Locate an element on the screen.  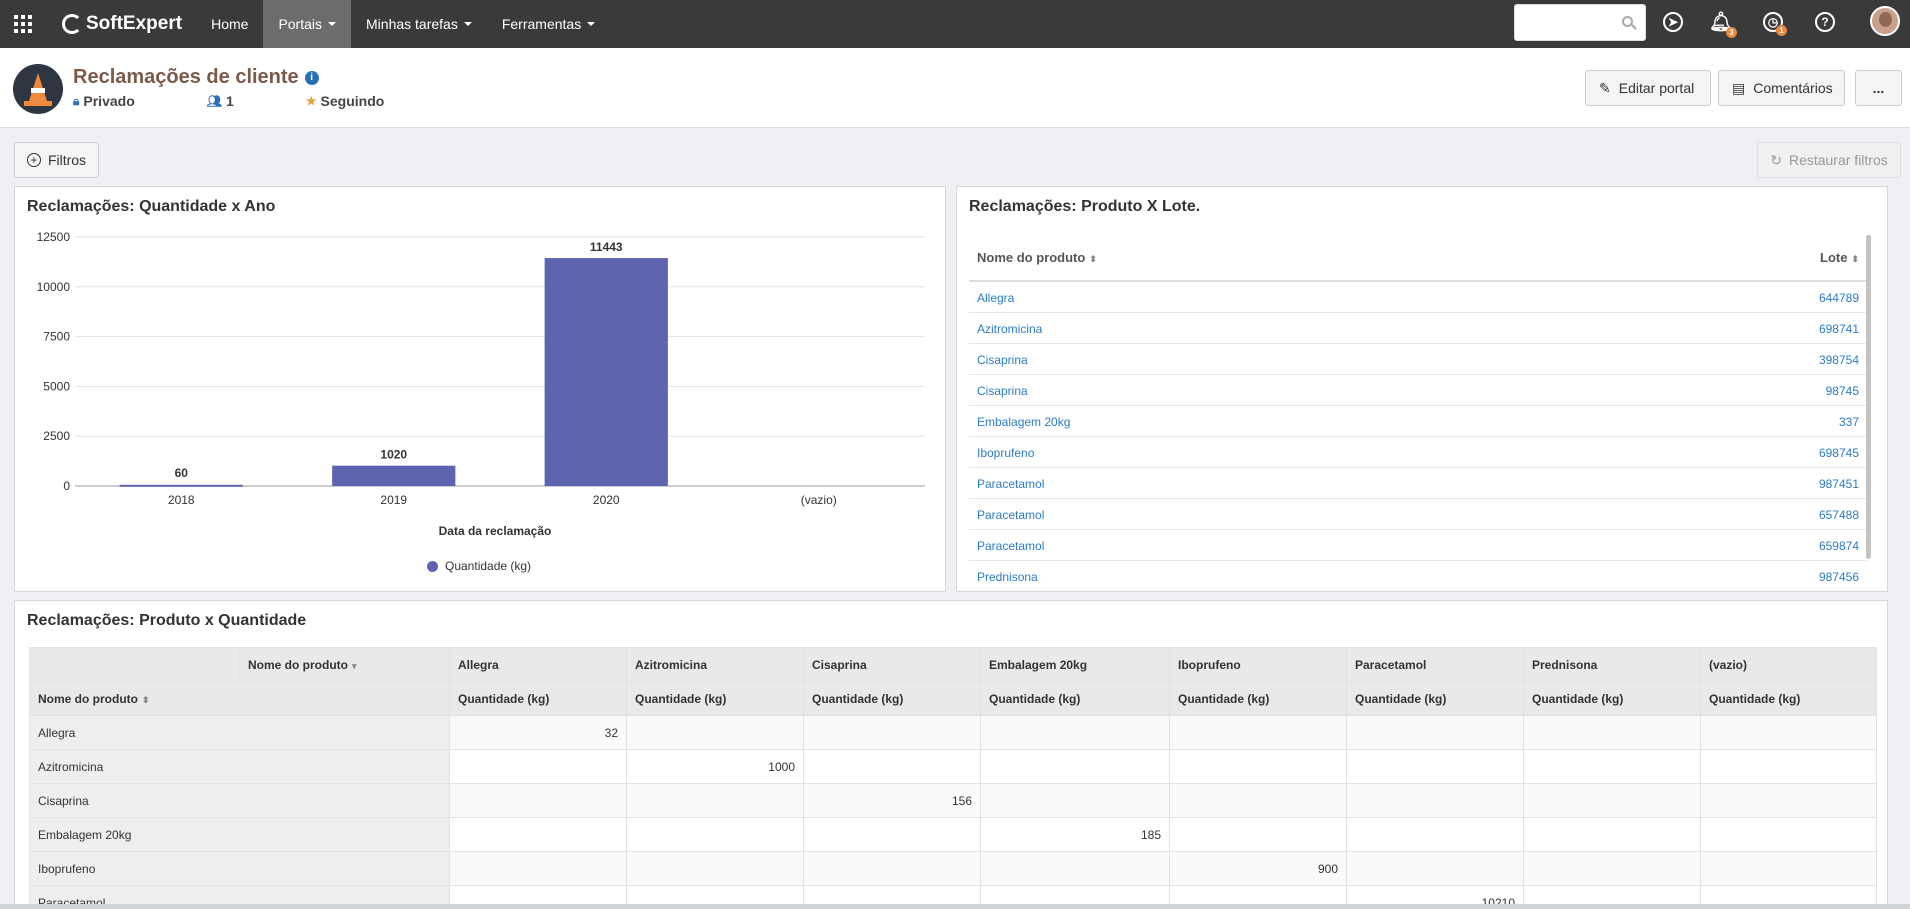
product-link: Prednisona is located at coordinates (1007, 577).